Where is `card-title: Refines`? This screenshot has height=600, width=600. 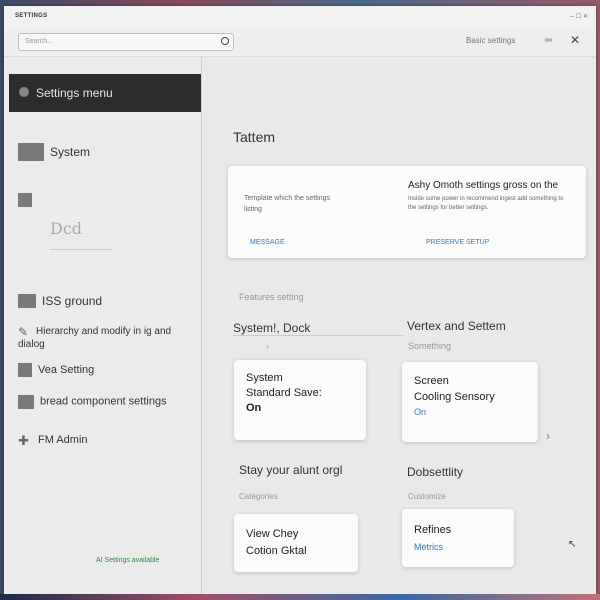 card-title: Refines is located at coordinates (433, 530).